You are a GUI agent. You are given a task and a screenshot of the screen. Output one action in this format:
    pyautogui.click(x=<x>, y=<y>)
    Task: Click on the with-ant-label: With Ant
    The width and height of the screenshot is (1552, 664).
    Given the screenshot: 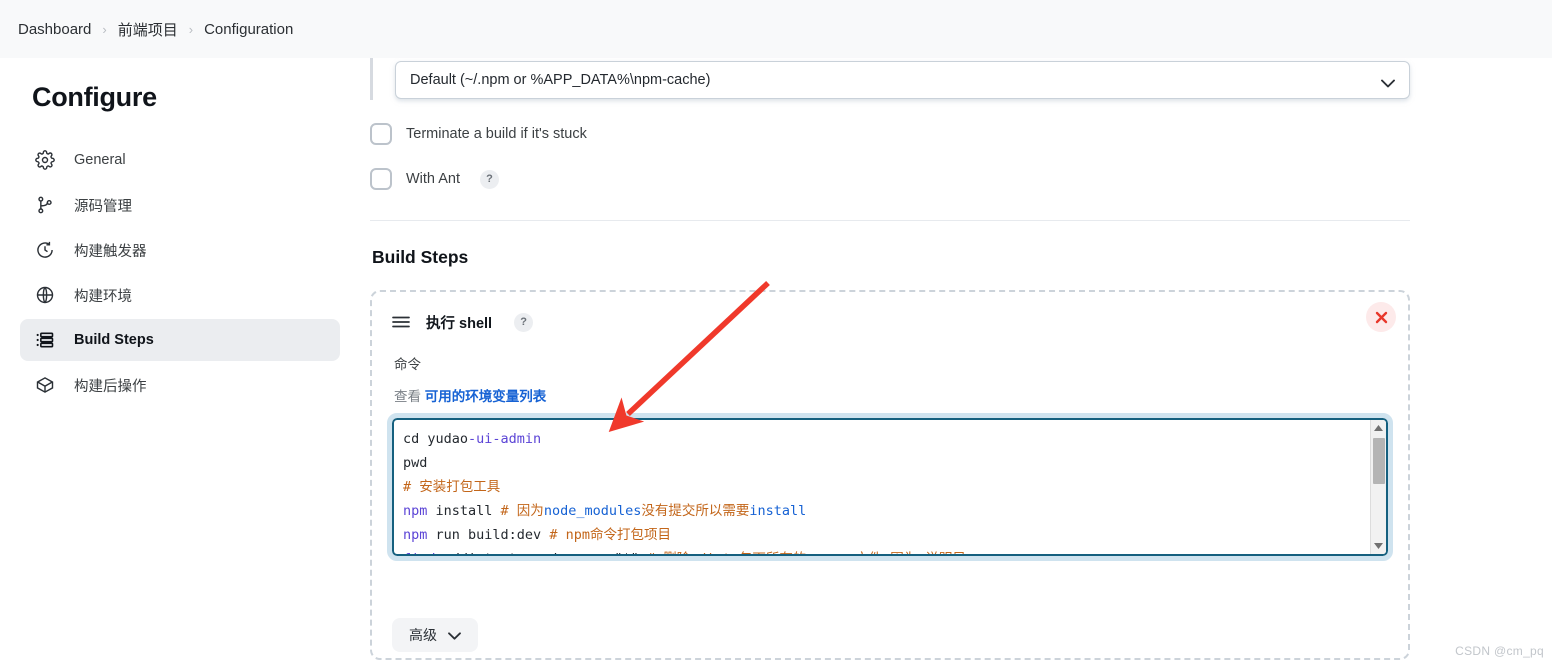 What is the action you would take?
    pyautogui.click(x=433, y=179)
    